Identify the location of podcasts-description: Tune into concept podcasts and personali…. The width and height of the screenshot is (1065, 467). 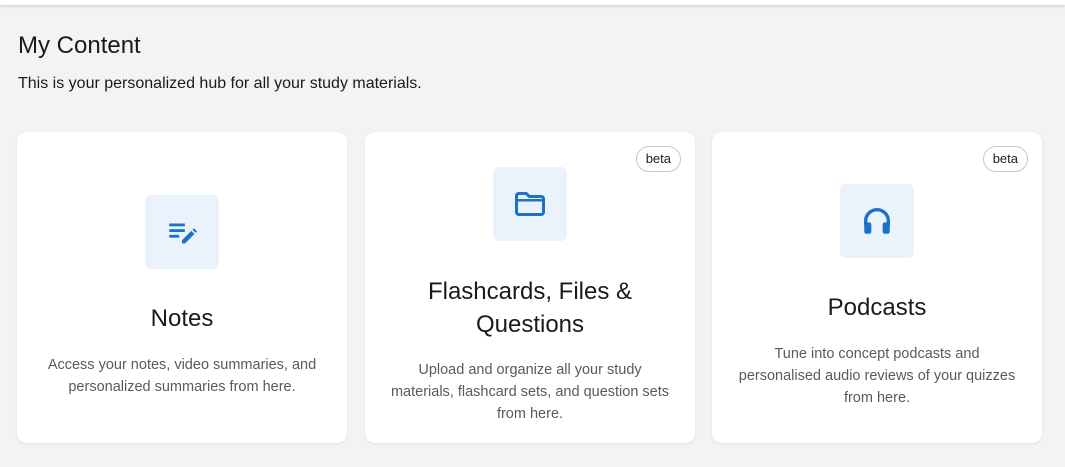
(877, 376).